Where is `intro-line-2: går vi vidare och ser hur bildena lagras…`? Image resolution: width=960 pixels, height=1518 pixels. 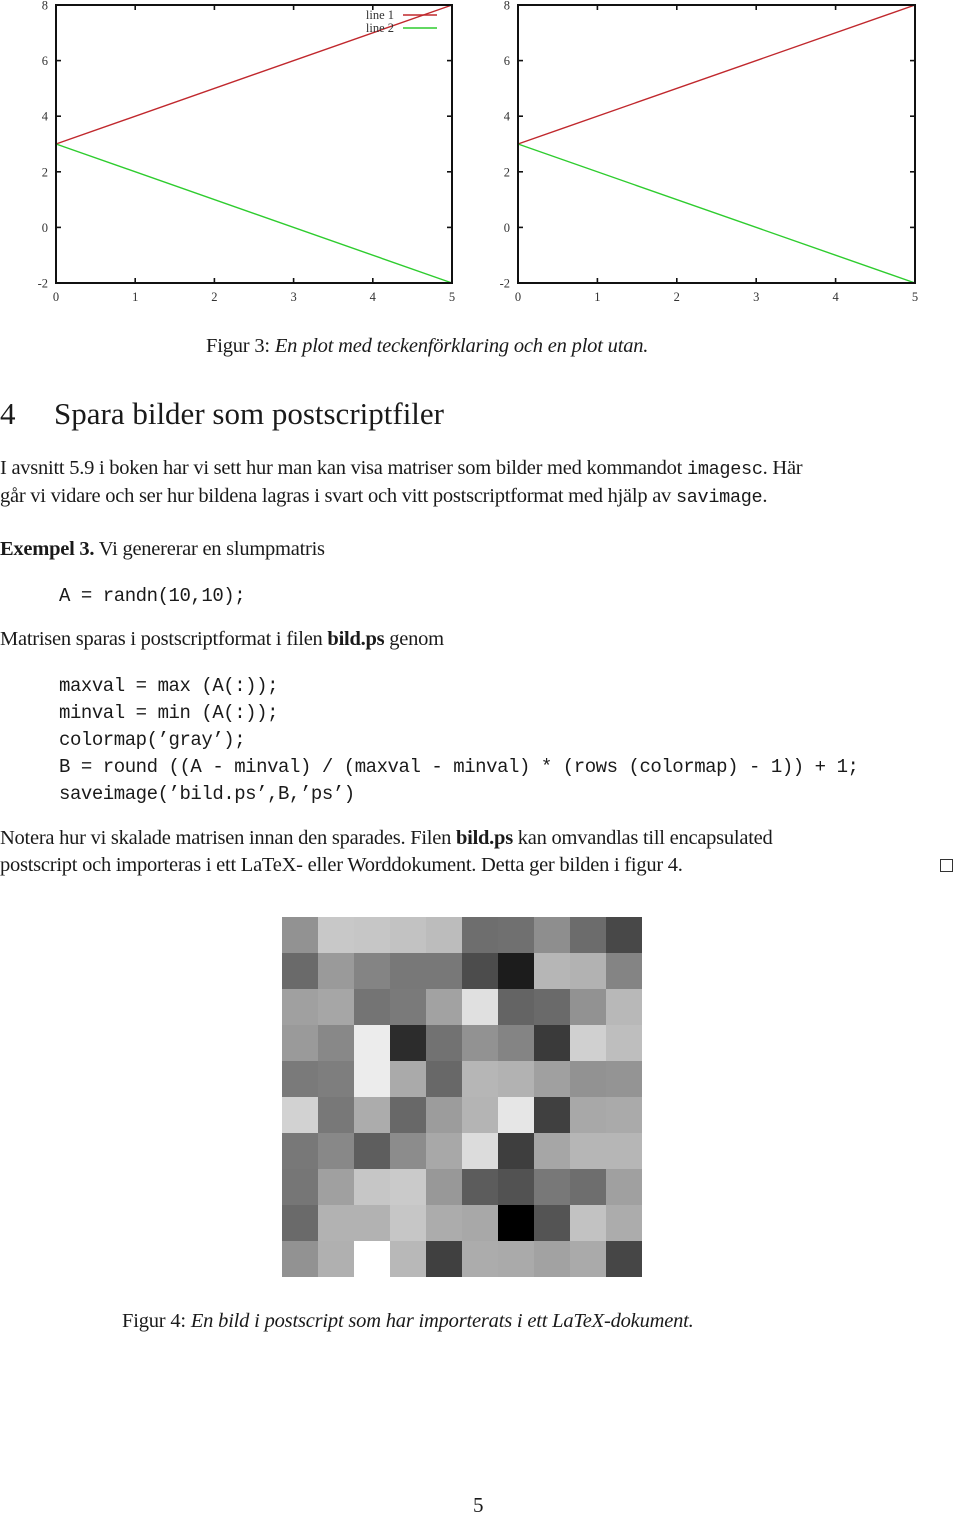
intro-line-2: går vi vidare och ser hur bildena lagras… is located at coordinates (383, 496).